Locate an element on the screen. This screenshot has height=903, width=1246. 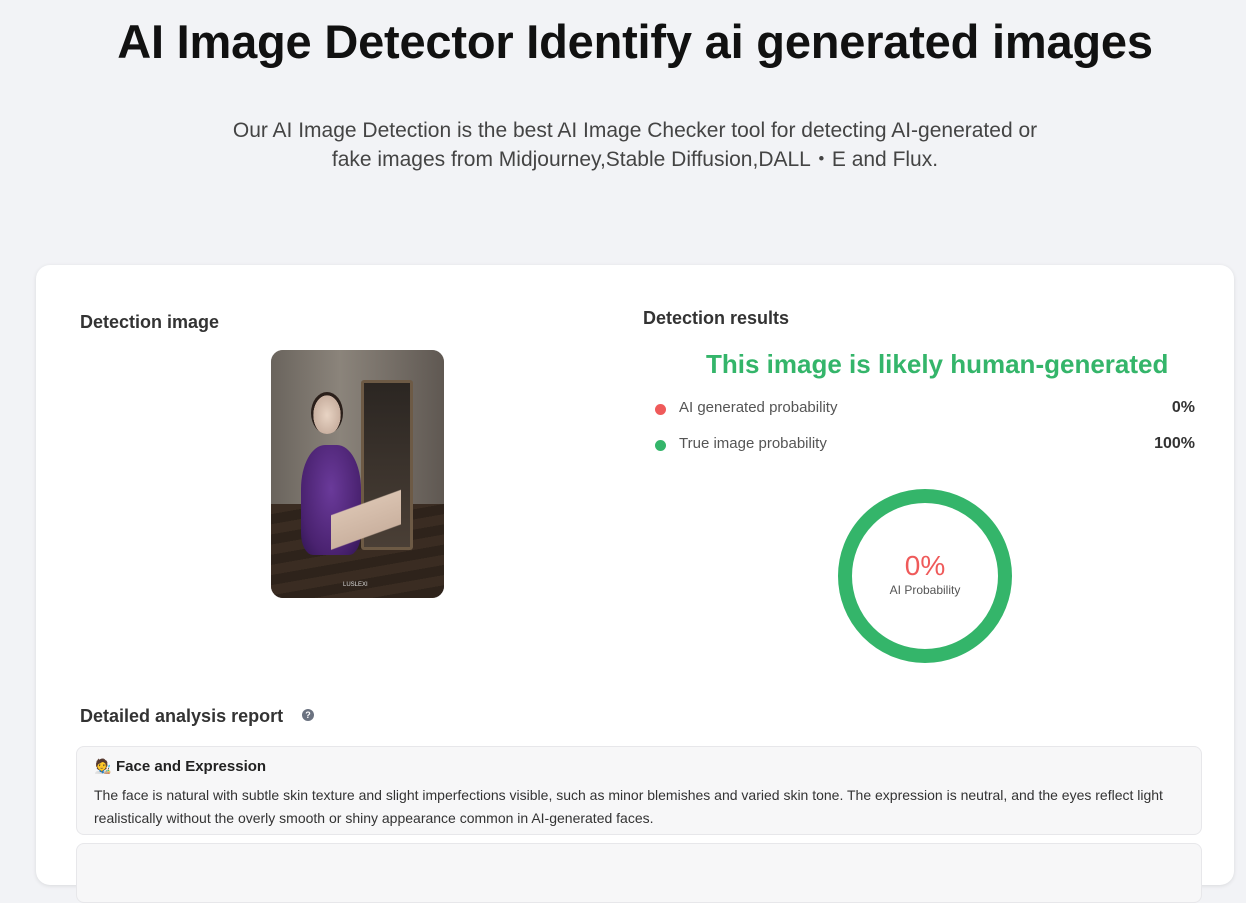
green-dot-icon is located at coordinates (660, 445).